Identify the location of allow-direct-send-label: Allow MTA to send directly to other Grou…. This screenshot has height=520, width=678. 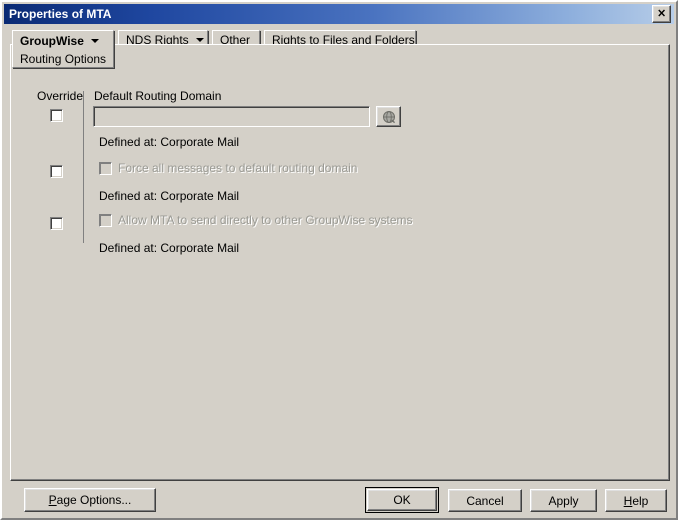
(265, 220).